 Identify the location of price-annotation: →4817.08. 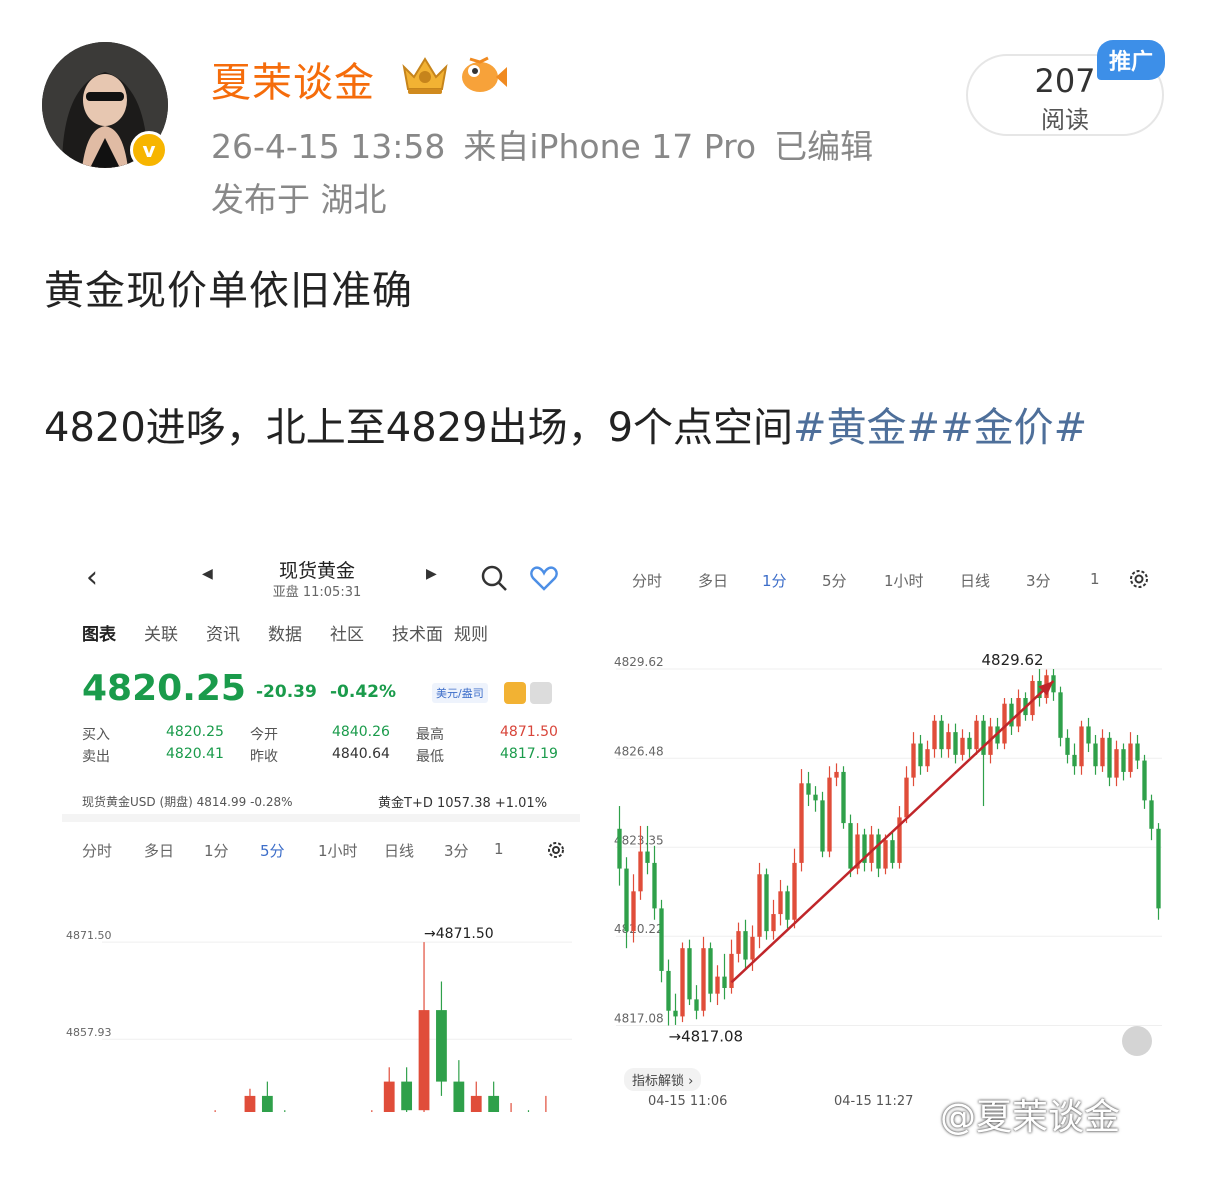
(706, 1037).